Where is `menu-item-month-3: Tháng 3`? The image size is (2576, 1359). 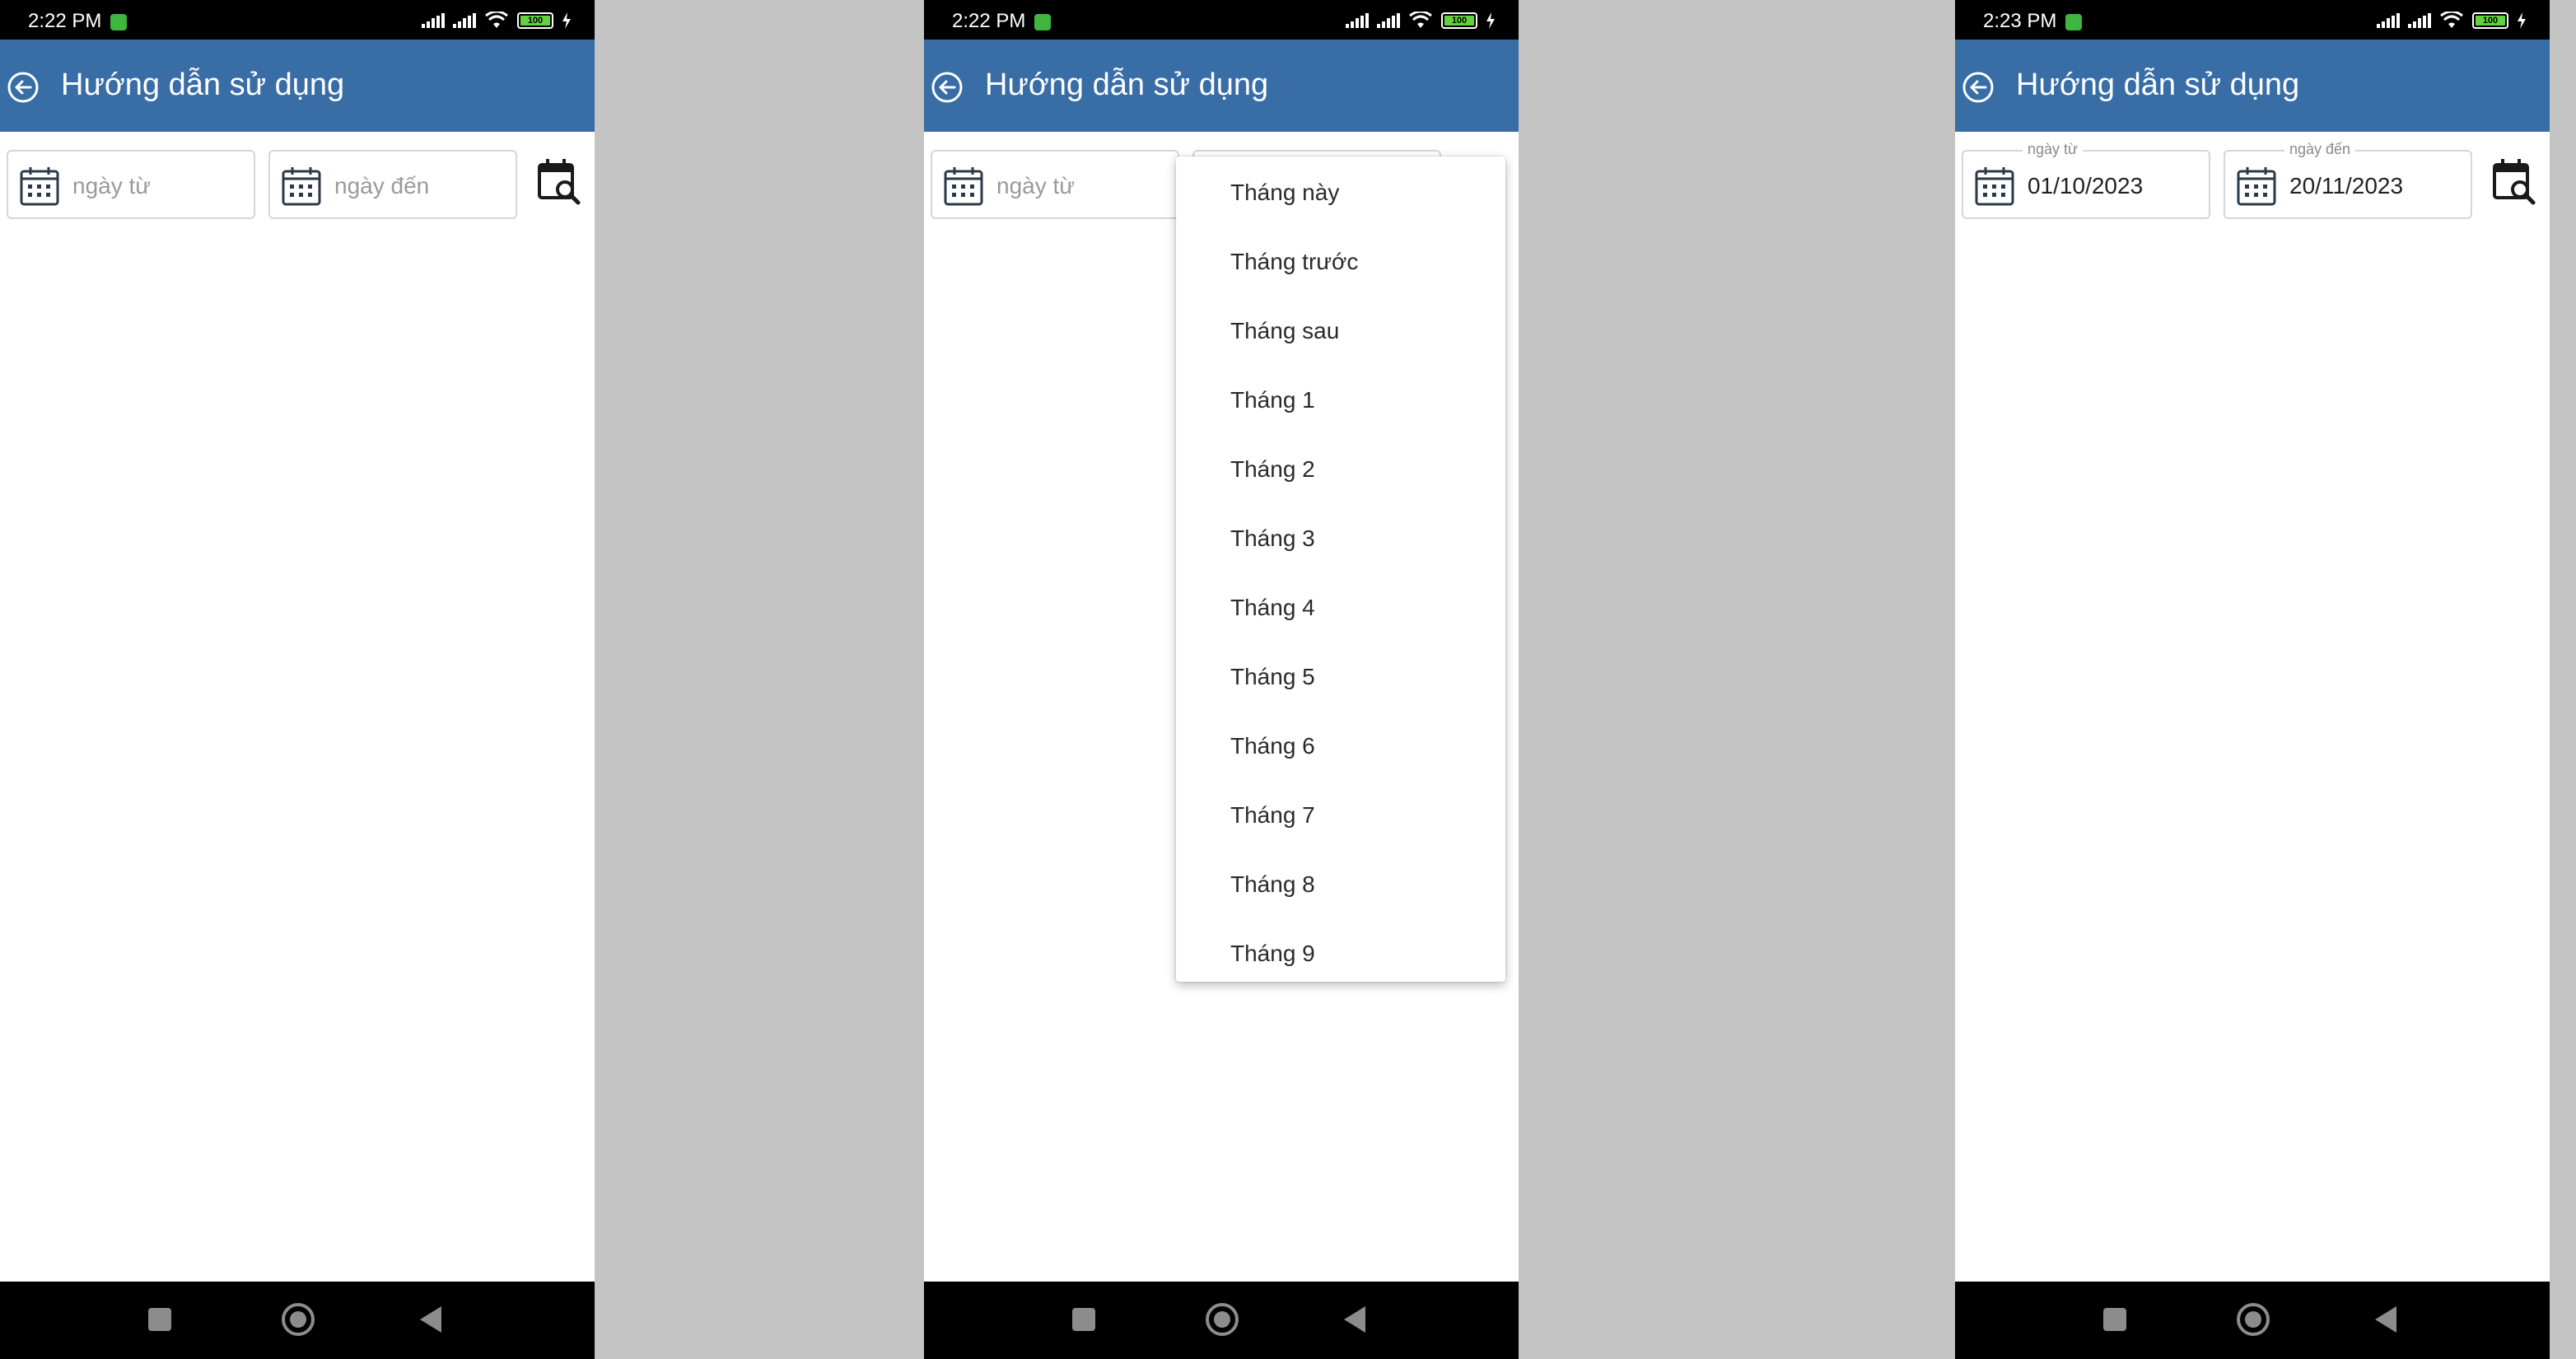
menu-item-month-3: Tháng 3 is located at coordinates (1340, 538).